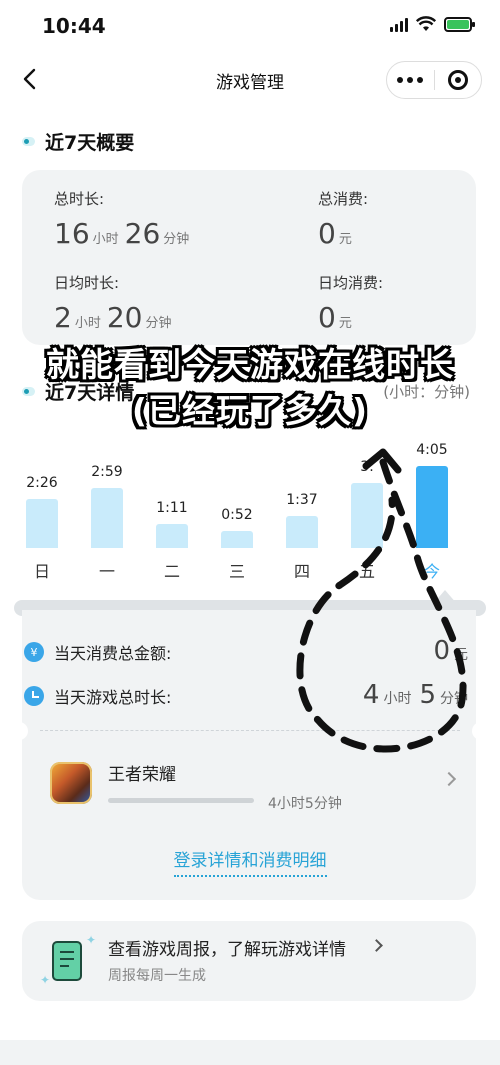 This screenshot has width=500, height=1065. Describe the element at coordinates (445, 597) in the screenshot. I see `selected-day-pointer` at that location.